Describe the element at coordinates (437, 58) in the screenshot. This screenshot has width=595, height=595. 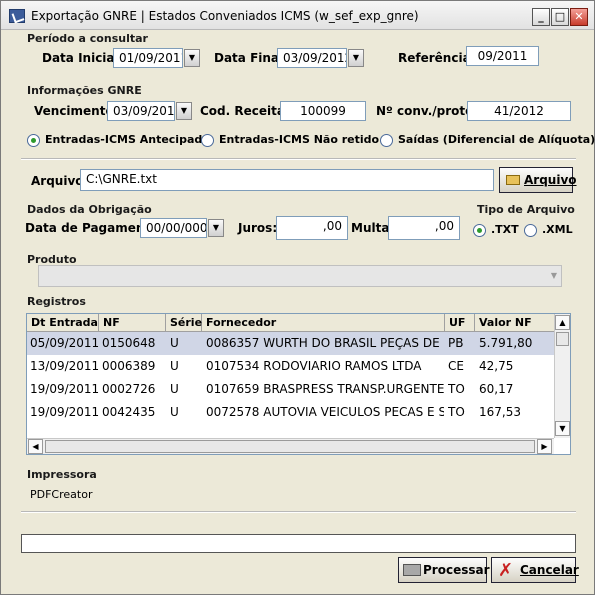
I see `referencia-label: Referência:` at that location.